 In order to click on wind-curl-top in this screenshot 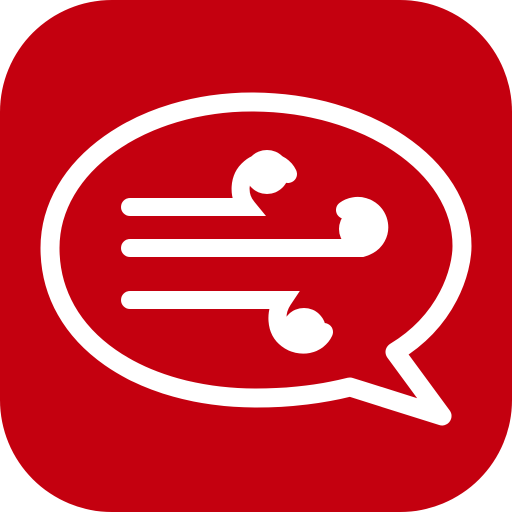, I will do `click(267, 172)`.